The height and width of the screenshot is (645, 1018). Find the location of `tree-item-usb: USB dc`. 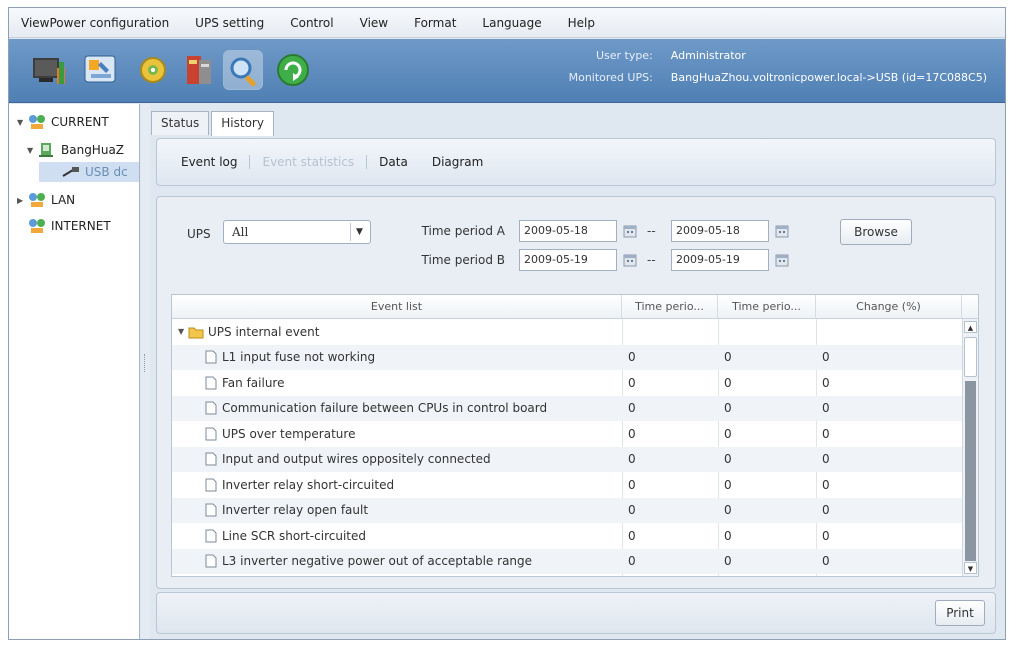

tree-item-usb: USB dc is located at coordinates (89, 172).